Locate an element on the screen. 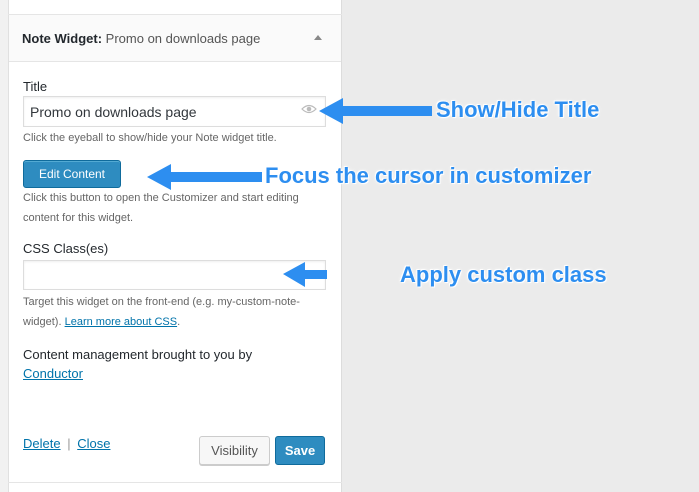 The image size is (699, 492). annotation-show-hide-title: Show/Hide Title is located at coordinates (518, 109).